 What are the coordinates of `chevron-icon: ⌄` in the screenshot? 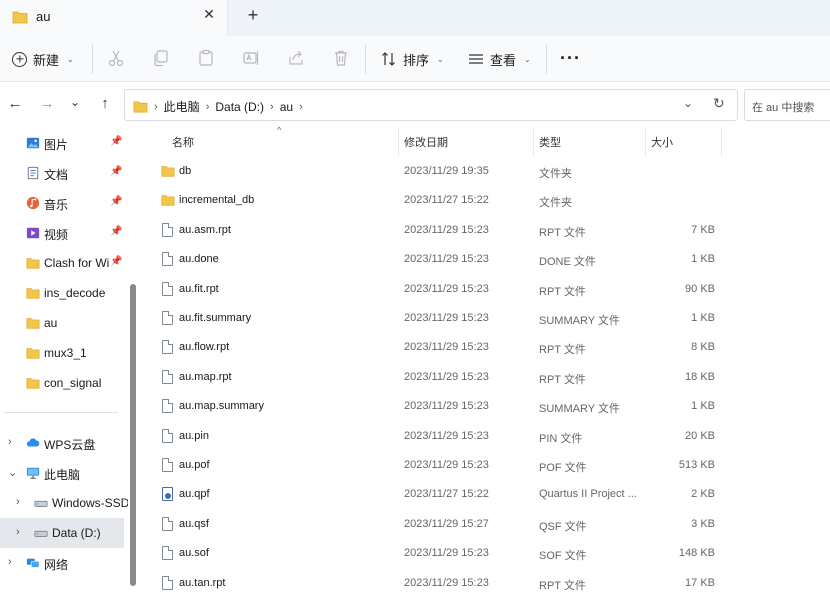 It's located at (12, 472).